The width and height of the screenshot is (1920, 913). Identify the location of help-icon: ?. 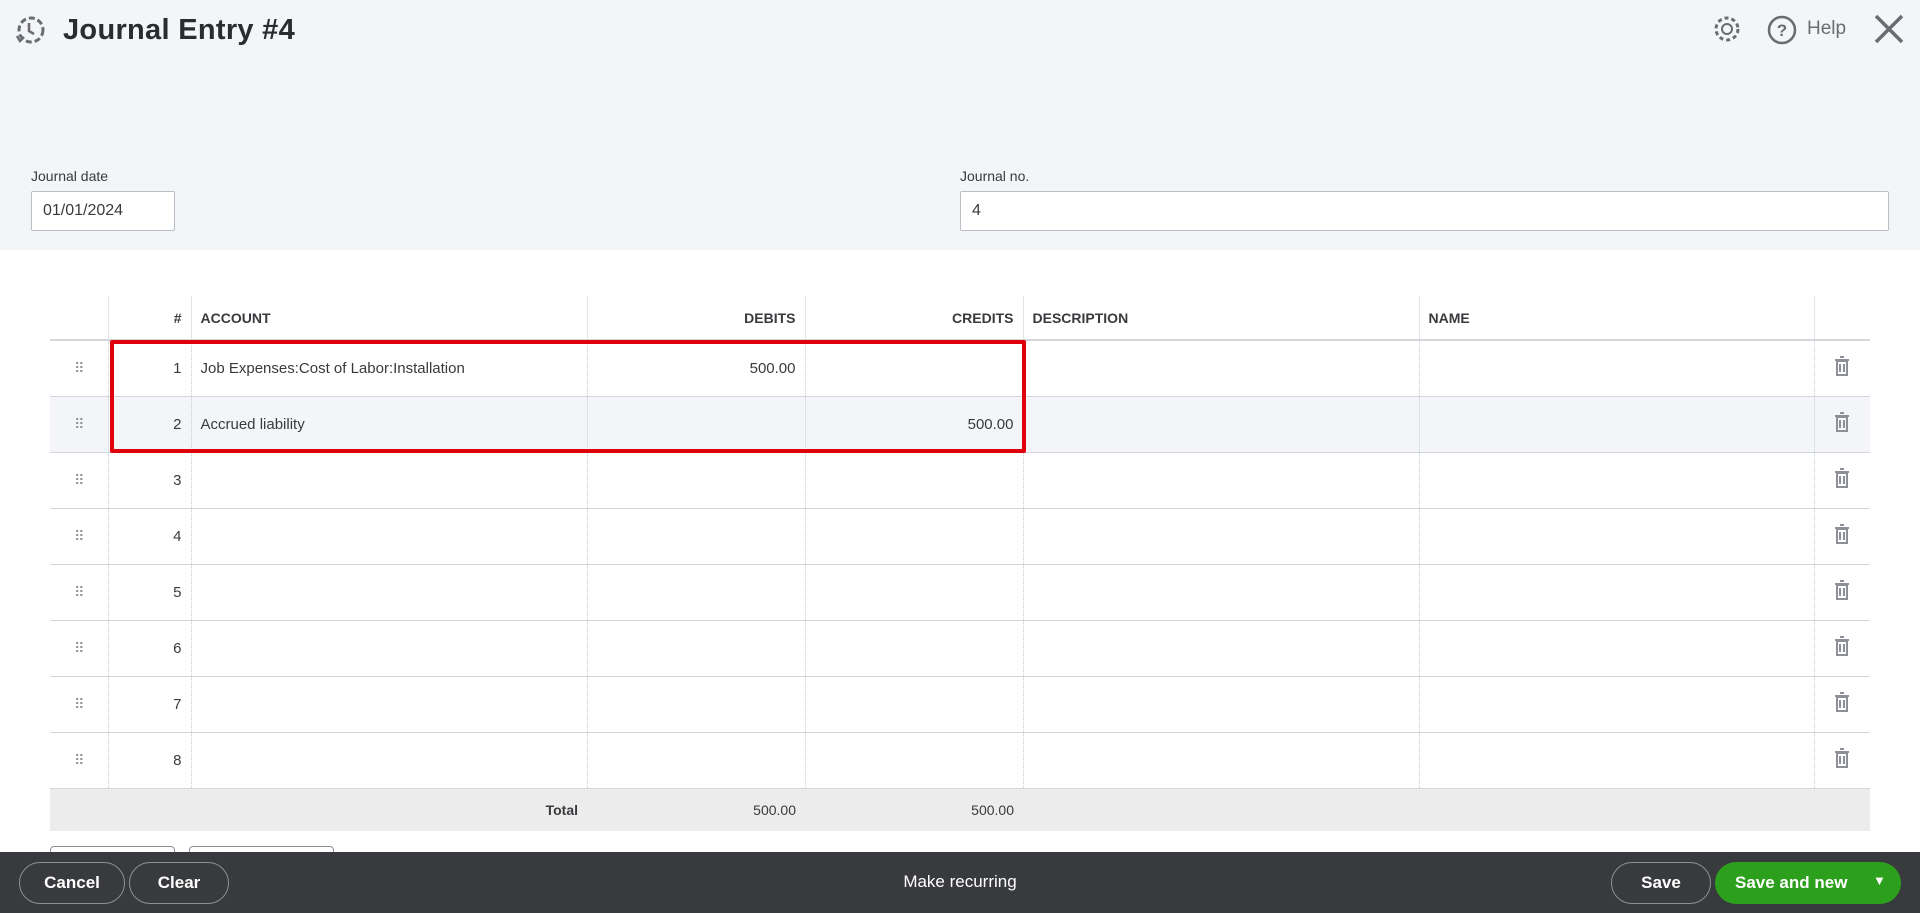
(1782, 30).